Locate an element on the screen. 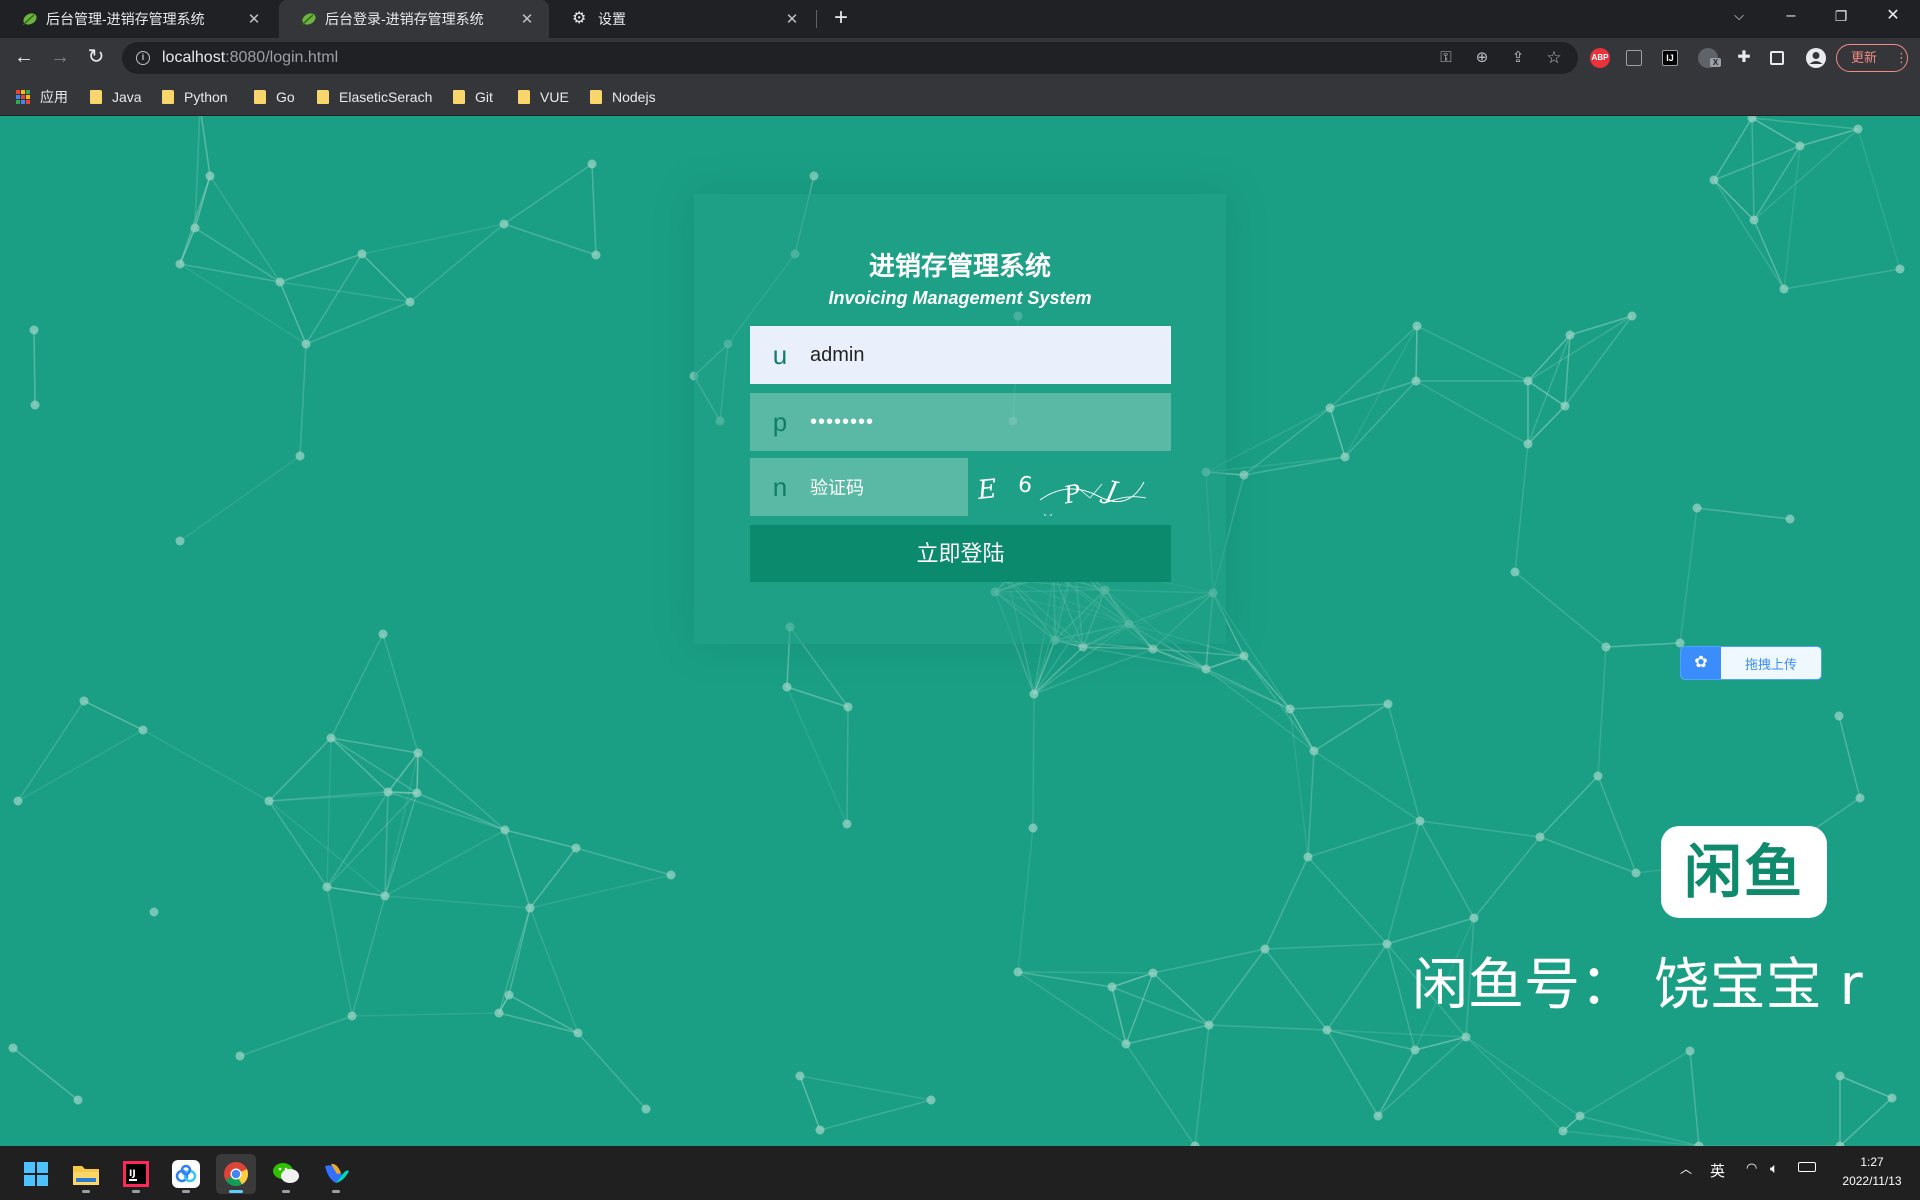 The height and width of the screenshot is (1200, 1920). bookmark-folder-elasticsearch: ElaseticSerach is located at coordinates (374, 97).